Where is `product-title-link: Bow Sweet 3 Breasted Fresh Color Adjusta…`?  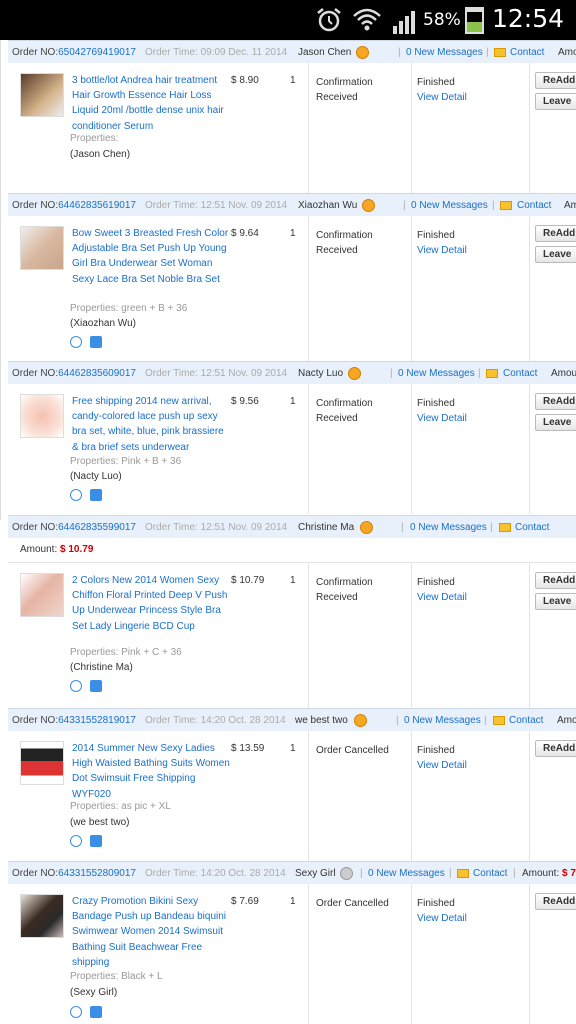 product-title-link: Bow Sweet 3 Breasted Fresh Color Adjusta… is located at coordinates (151, 256).